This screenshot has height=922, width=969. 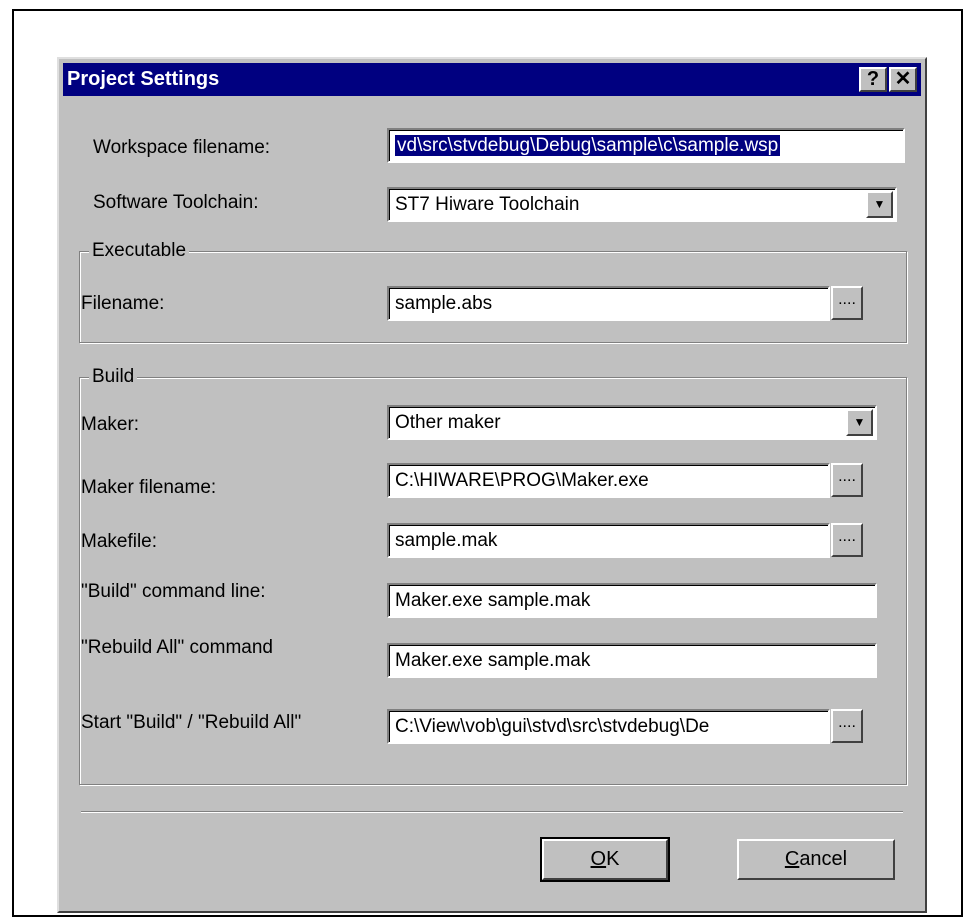 I want to click on rebuild-command-label: "Rebuild All" command, so click(x=177, y=647).